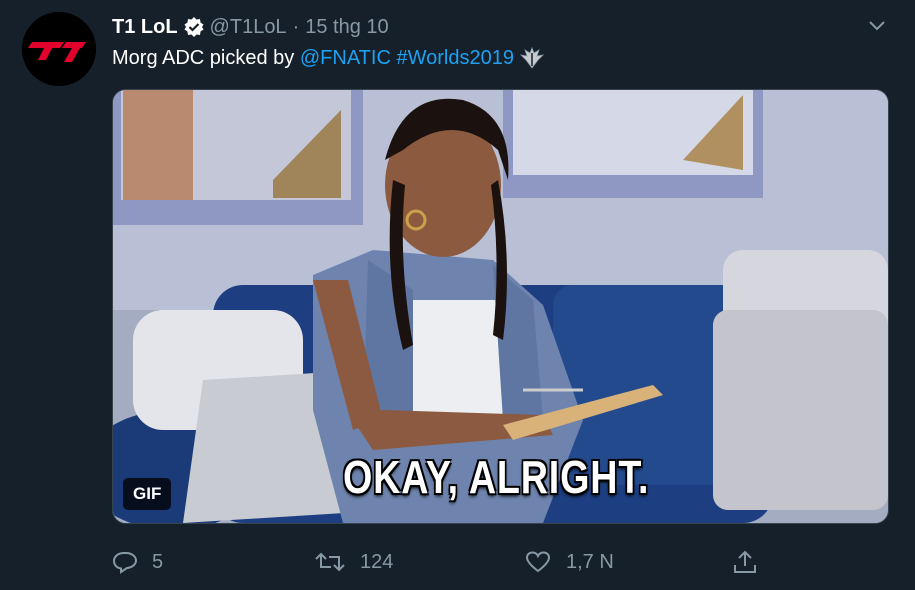 The height and width of the screenshot is (590, 915). I want to click on reply-button: 5, so click(137, 562).